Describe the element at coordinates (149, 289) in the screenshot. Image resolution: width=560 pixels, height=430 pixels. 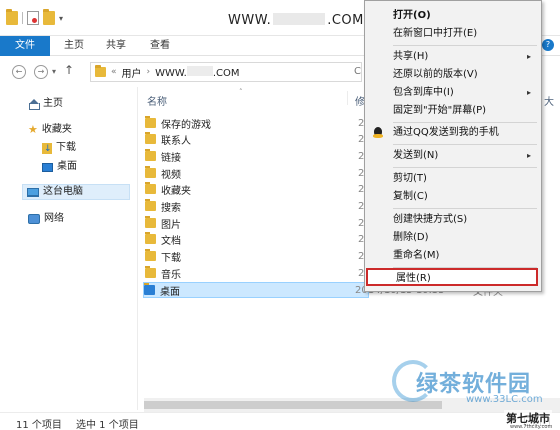
I see `desktop-folder-icon` at that location.